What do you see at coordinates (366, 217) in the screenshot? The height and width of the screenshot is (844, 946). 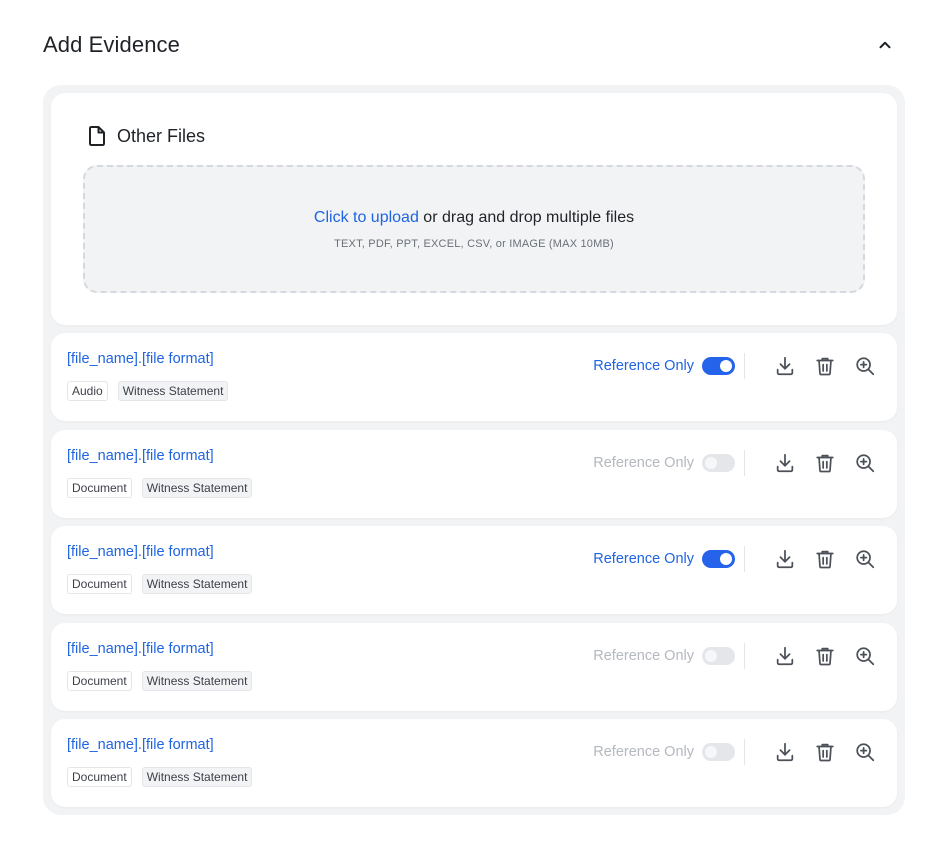 I see `upload-link: Click to upload` at bounding box center [366, 217].